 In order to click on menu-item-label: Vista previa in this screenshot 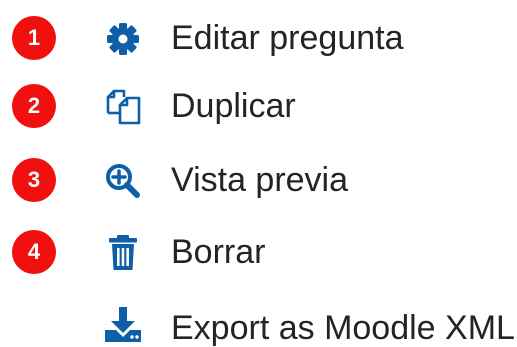, I will do `click(260, 180)`.